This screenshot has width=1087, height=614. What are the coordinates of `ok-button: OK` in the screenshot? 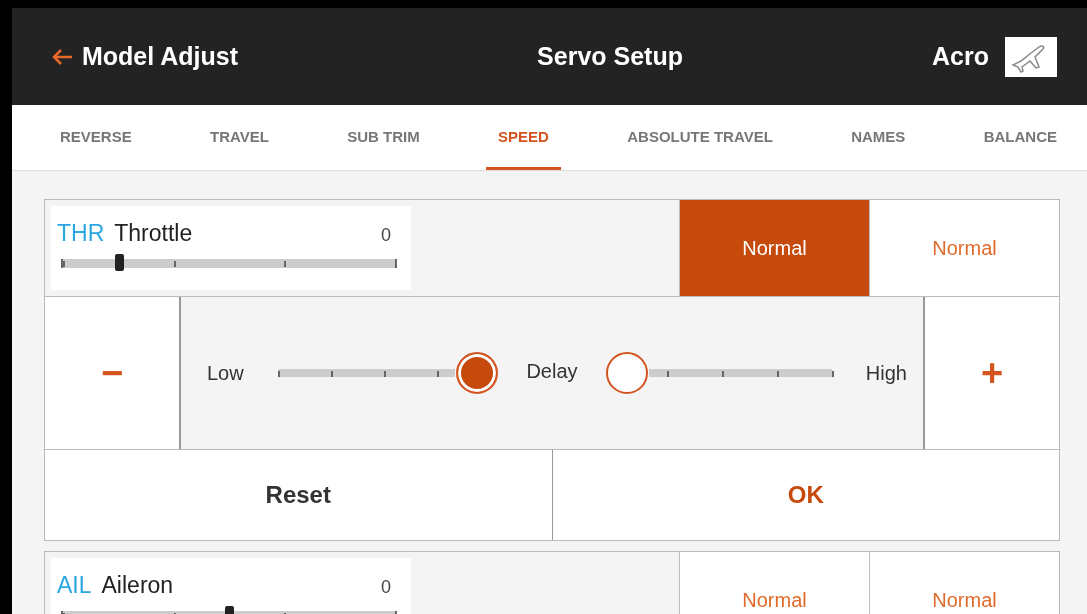 It's located at (805, 495).